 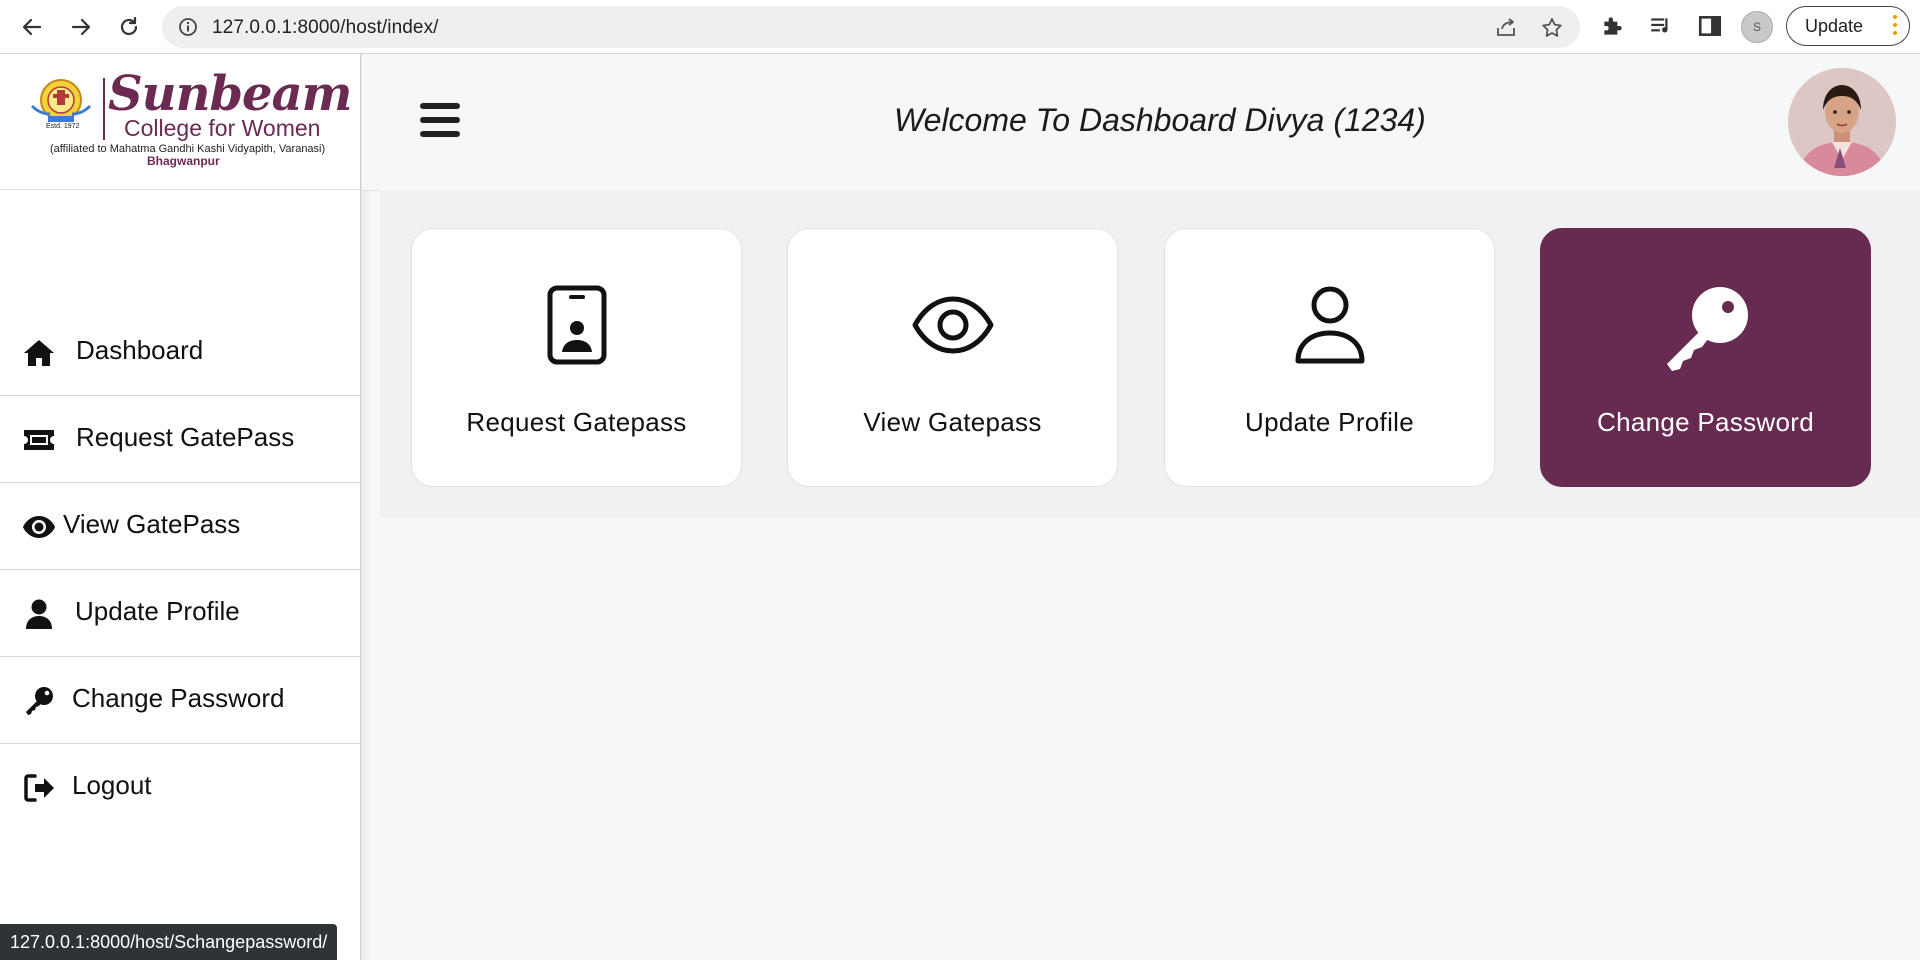 What do you see at coordinates (180, 787) in the screenshot?
I see `sidebar-item-logout: Logout` at bounding box center [180, 787].